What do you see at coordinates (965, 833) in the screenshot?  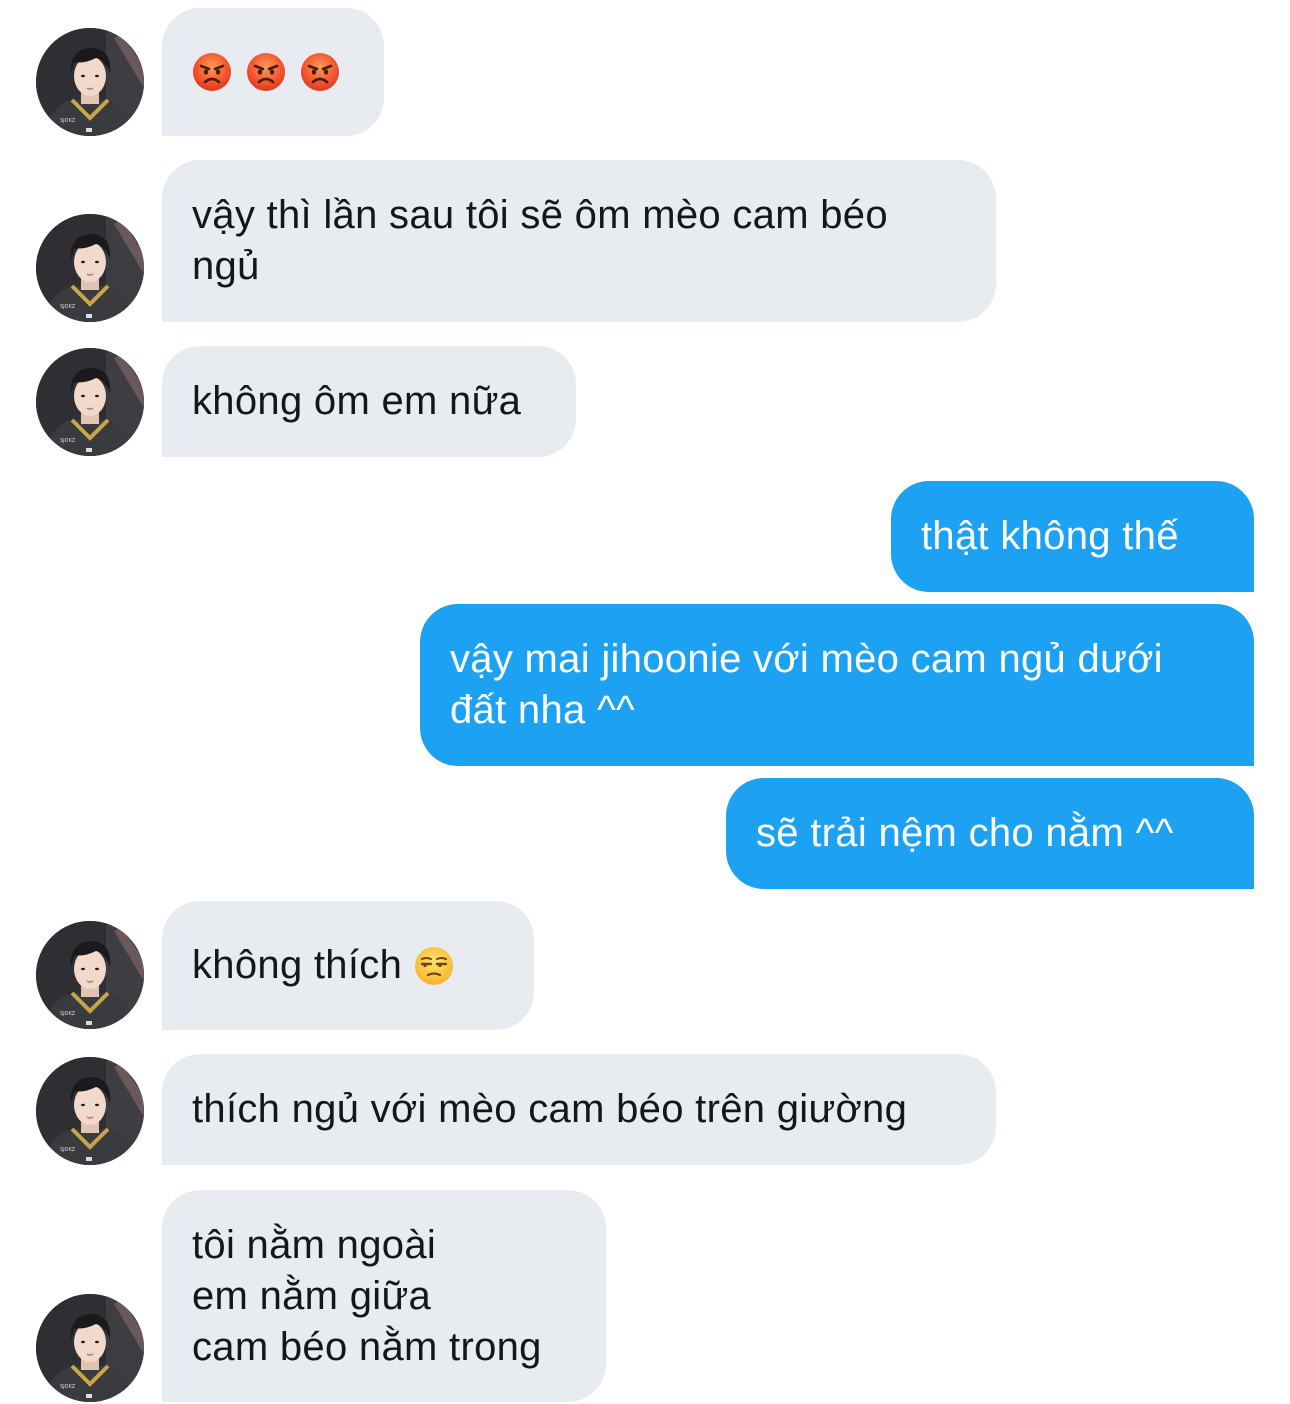 I see `message-text: sẽ trải nệm cho nằm ^^` at bounding box center [965, 833].